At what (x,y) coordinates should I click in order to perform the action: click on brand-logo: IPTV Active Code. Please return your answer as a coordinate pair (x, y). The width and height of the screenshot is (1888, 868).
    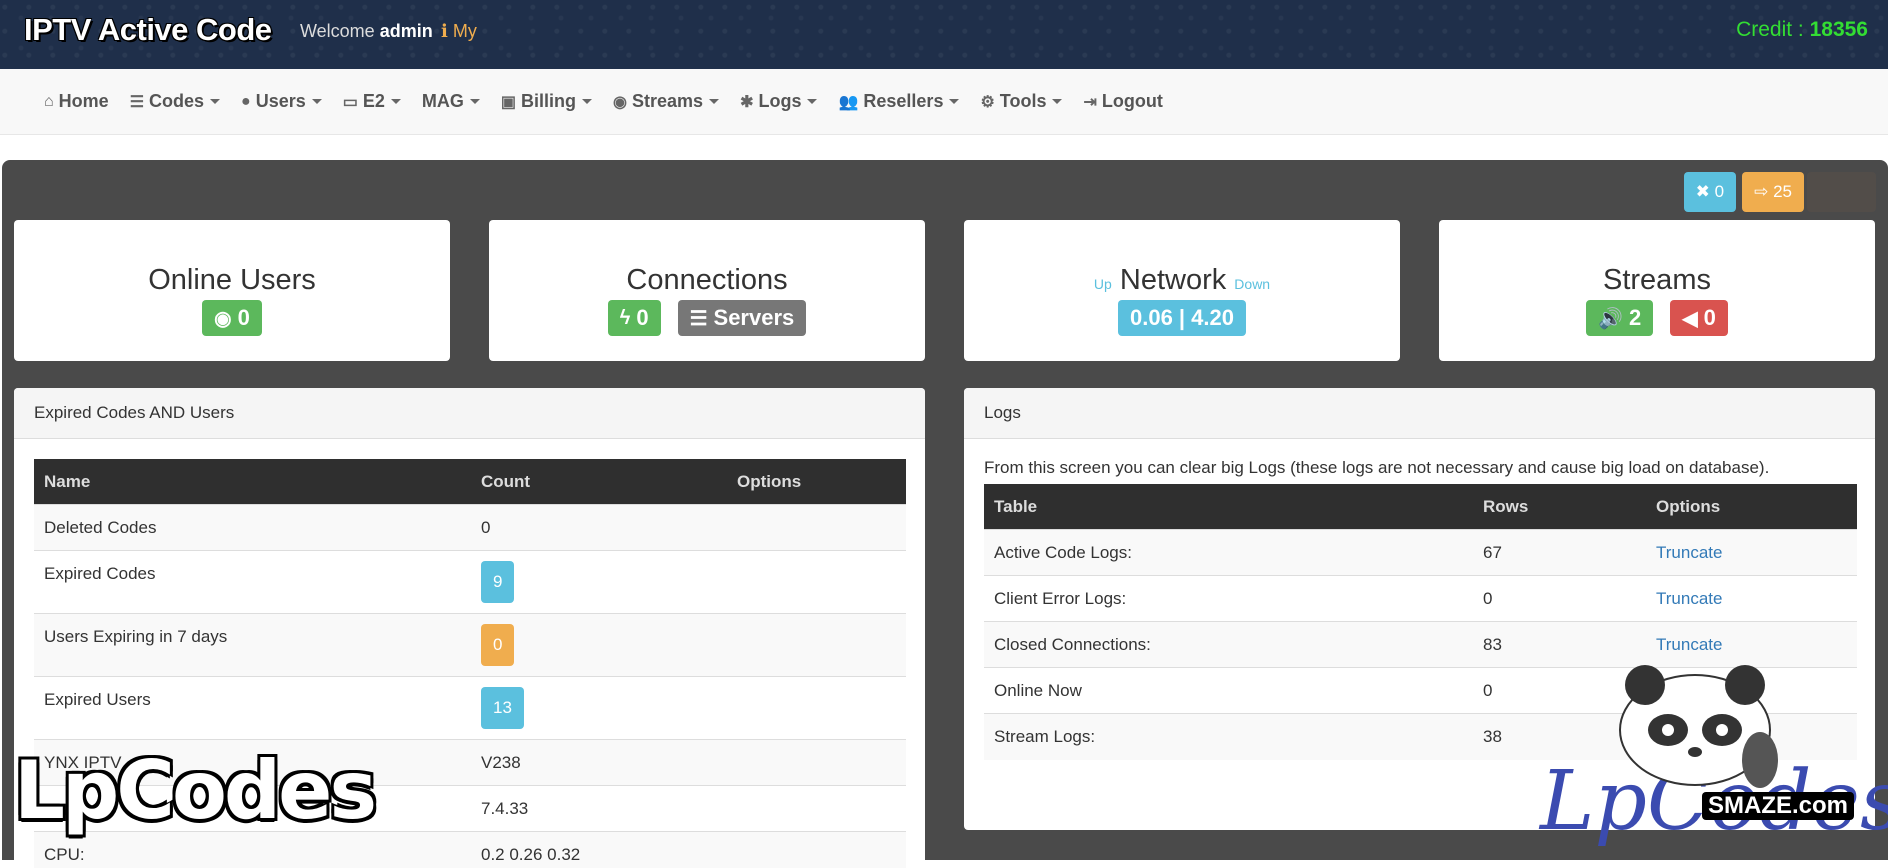
    Looking at the image, I should click on (148, 30).